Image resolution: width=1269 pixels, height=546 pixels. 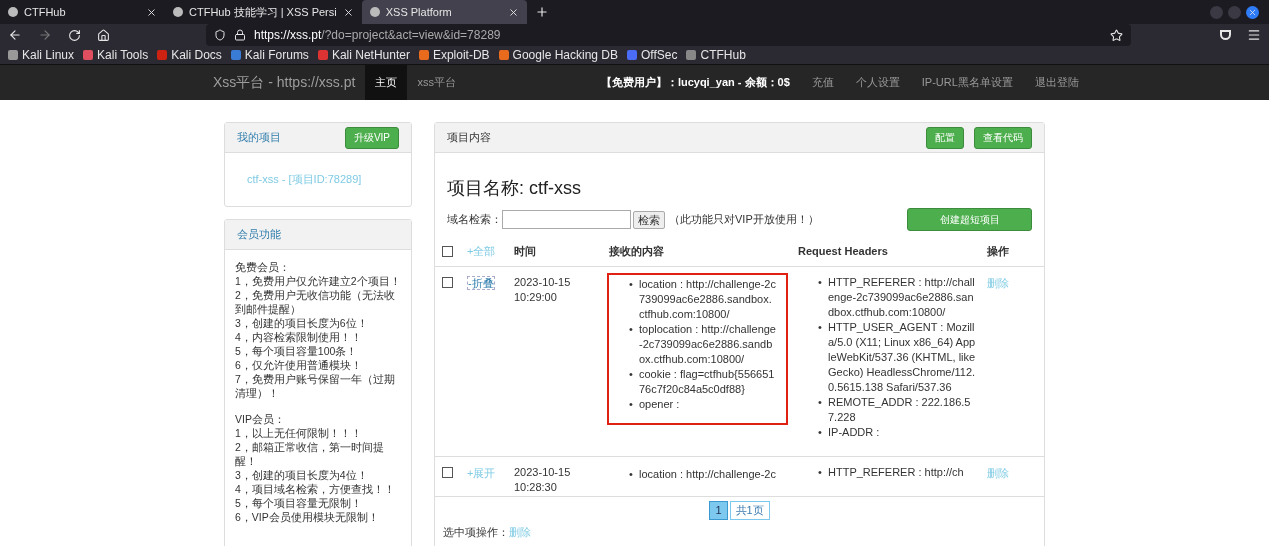 I want to click on header-item: HTTP_REFERER : http://ch, so click(x=896, y=472).